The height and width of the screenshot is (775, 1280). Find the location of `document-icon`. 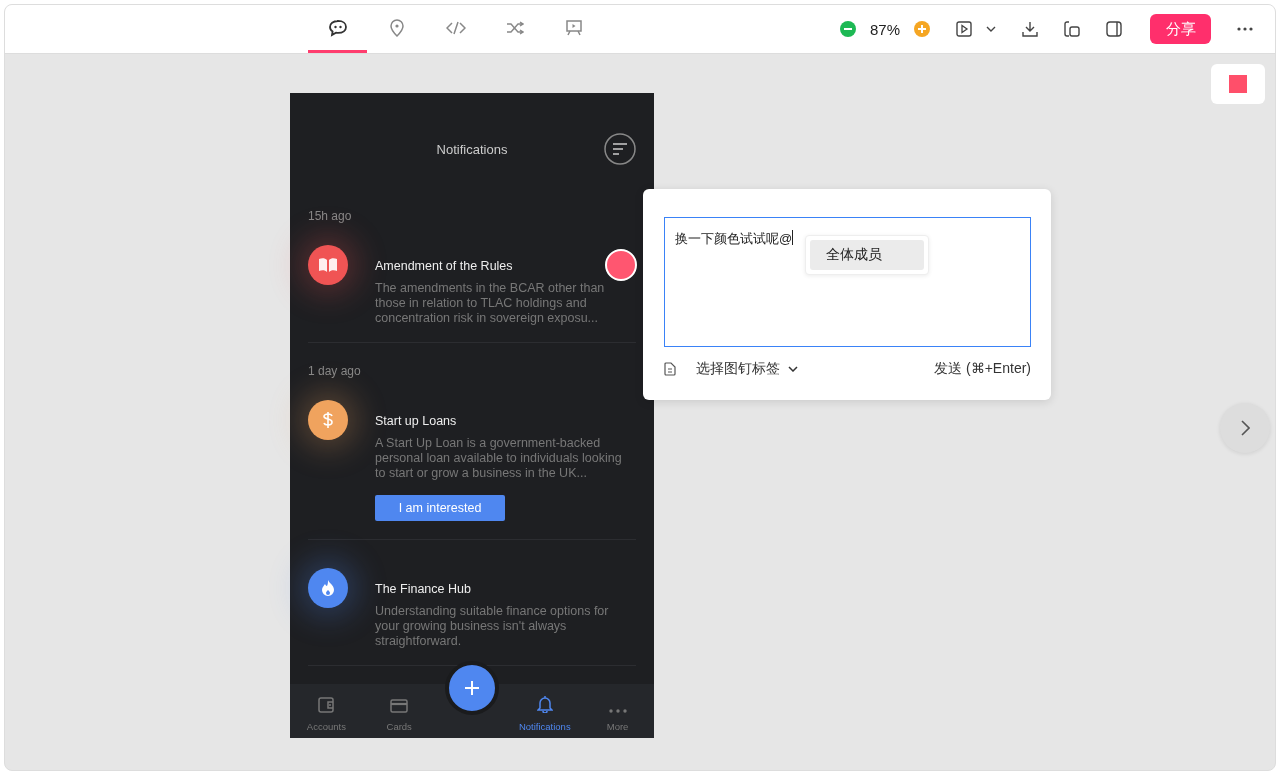

document-icon is located at coordinates (670, 369).